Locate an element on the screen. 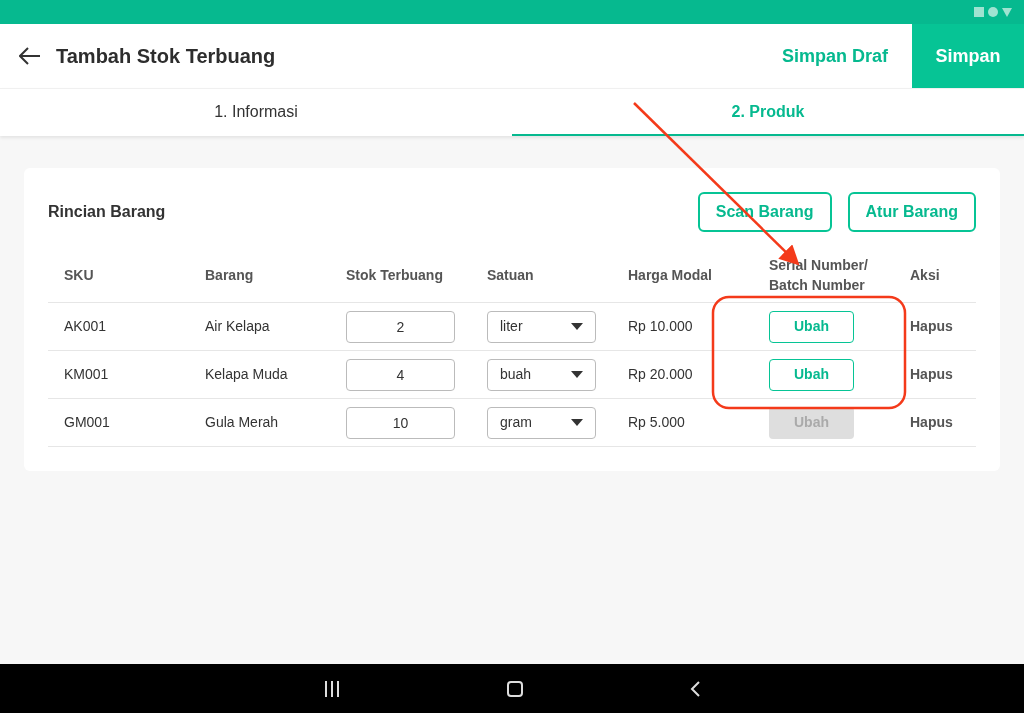  table-cell-text: GM001 is located at coordinates (87, 422).